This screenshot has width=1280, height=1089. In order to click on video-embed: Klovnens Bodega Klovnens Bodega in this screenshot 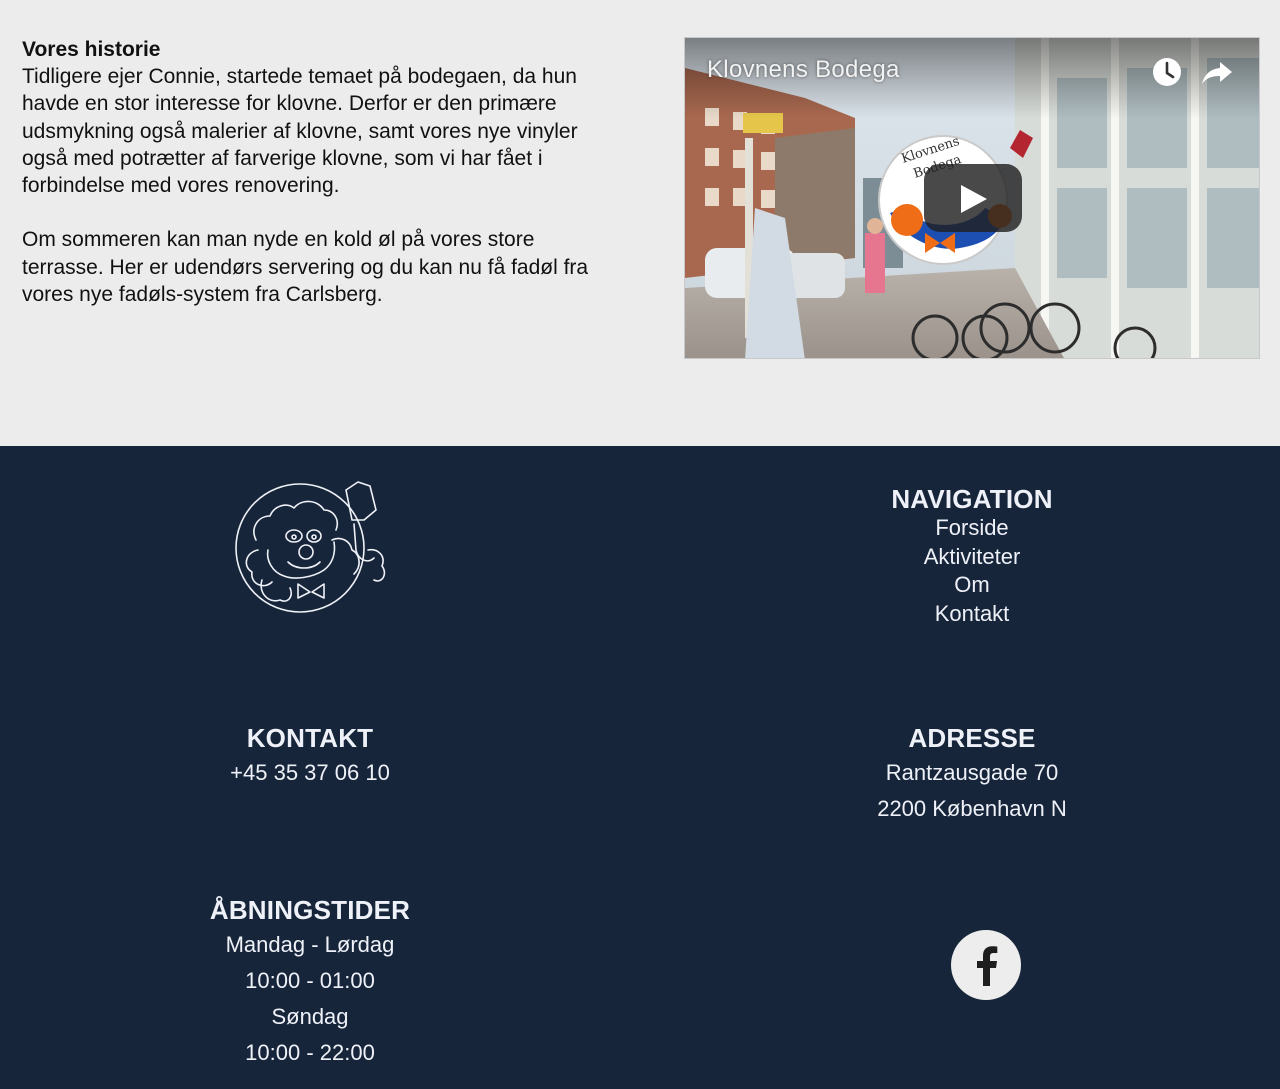, I will do `click(972, 198)`.